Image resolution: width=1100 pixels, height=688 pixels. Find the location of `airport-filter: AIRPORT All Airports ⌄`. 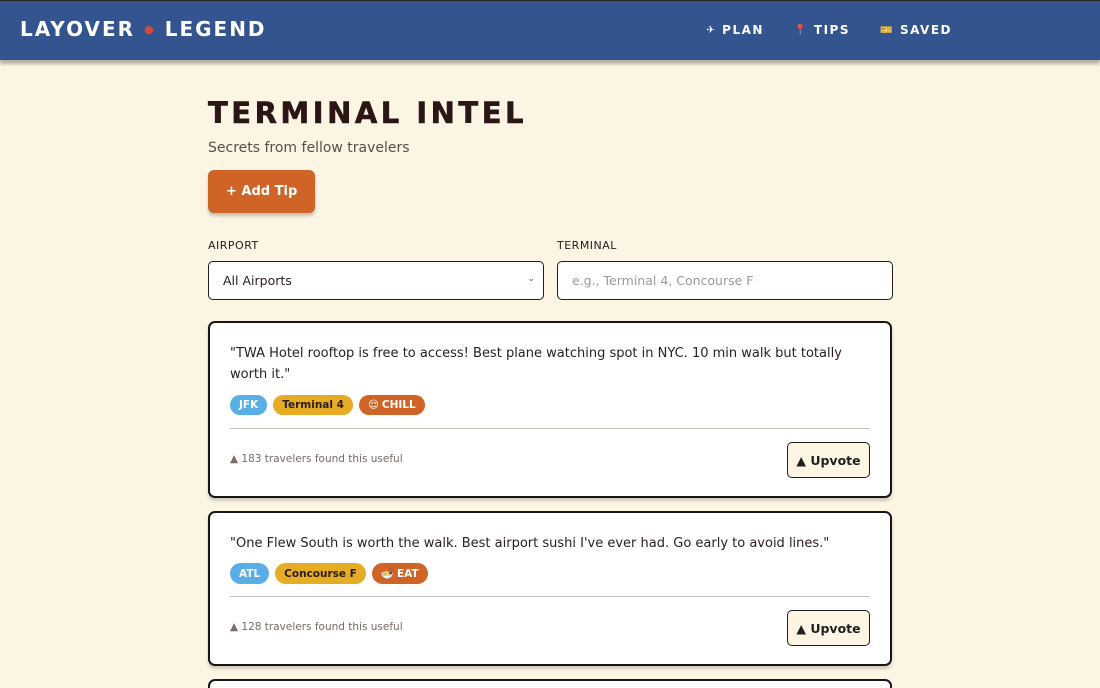

airport-filter: AIRPORT All Airports ⌄ is located at coordinates (376, 269).